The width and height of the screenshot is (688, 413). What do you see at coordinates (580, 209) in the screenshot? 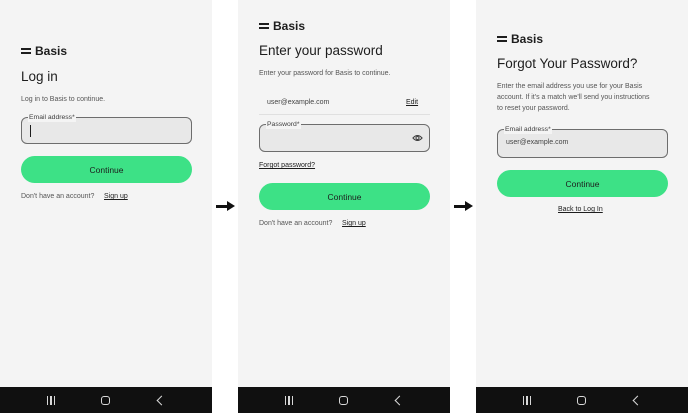
I see `back-to-login-link: Back to Log In` at bounding box center [580, 209].